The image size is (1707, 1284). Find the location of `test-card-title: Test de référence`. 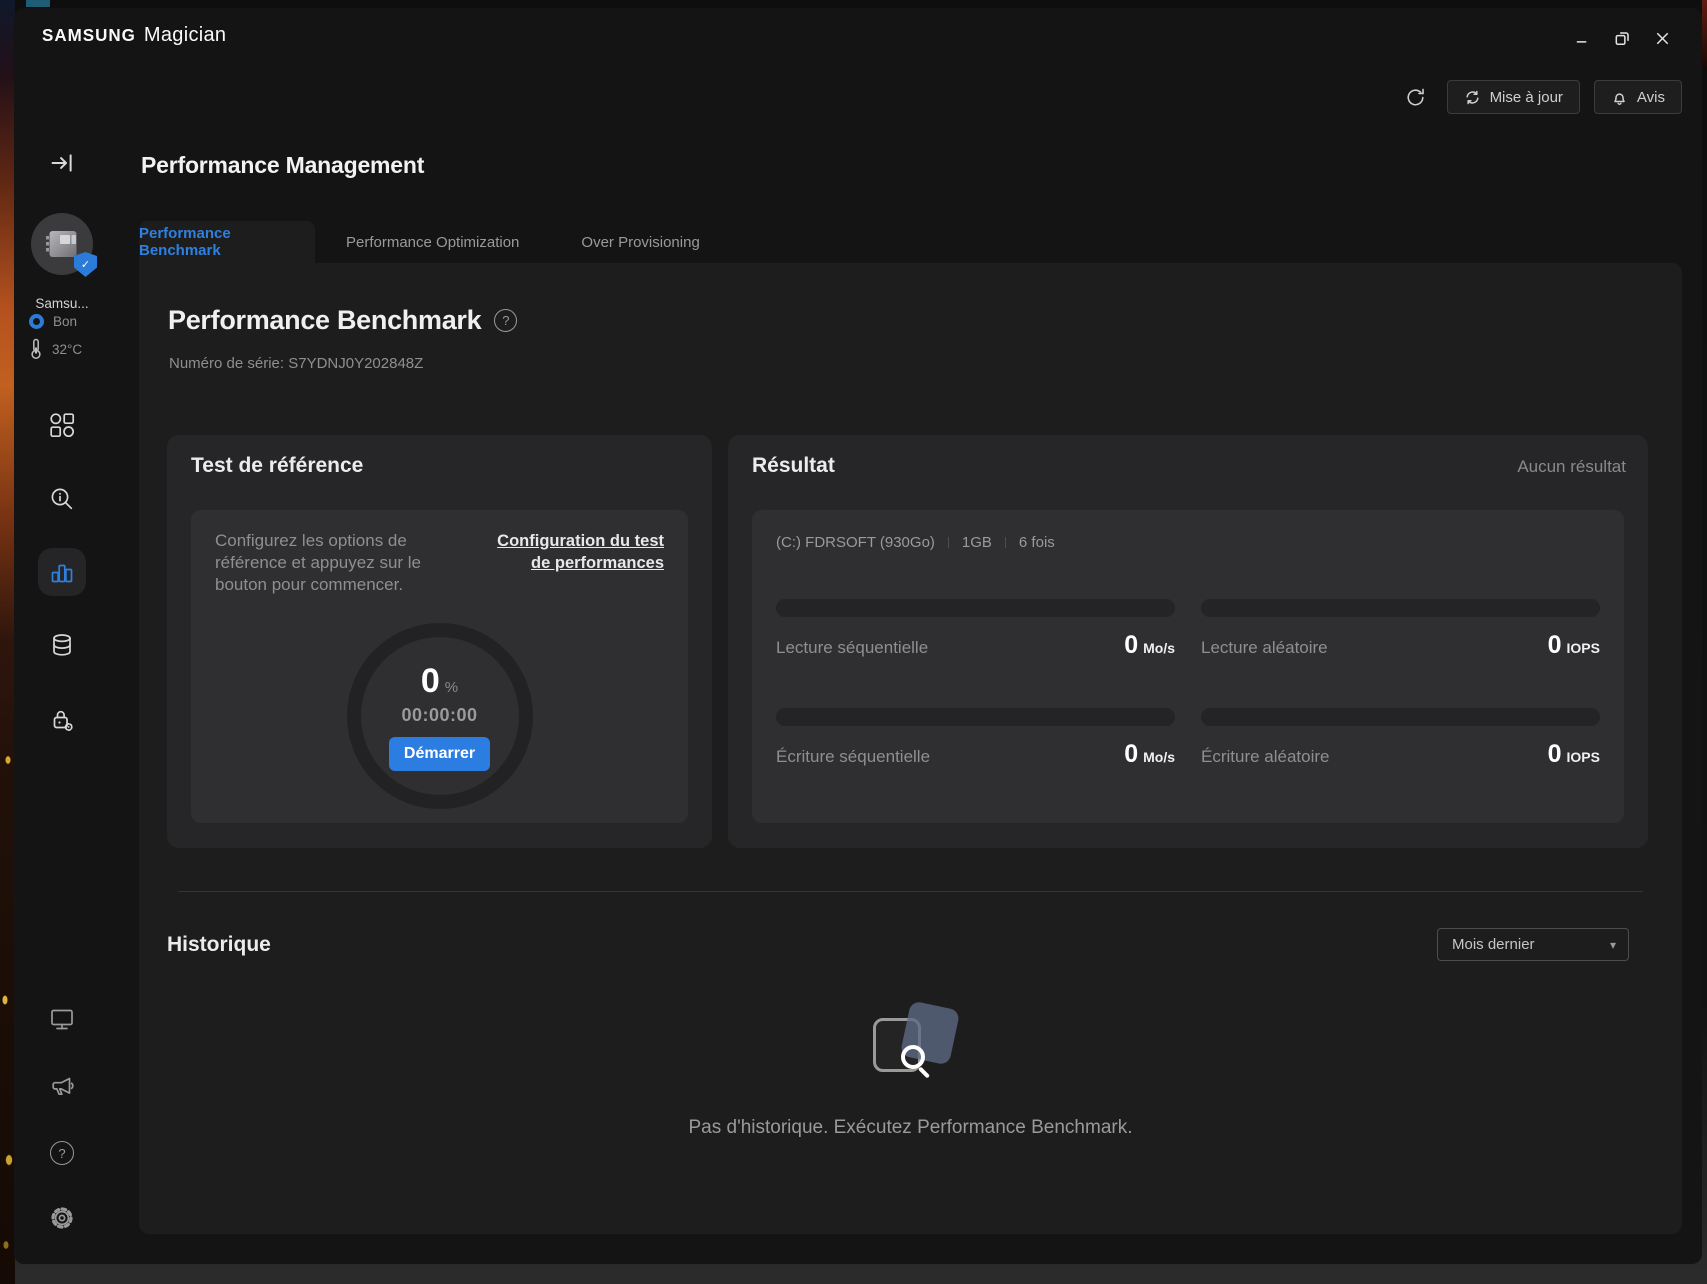

test-card-title: Test de référence is located at coordinates (277, 465).